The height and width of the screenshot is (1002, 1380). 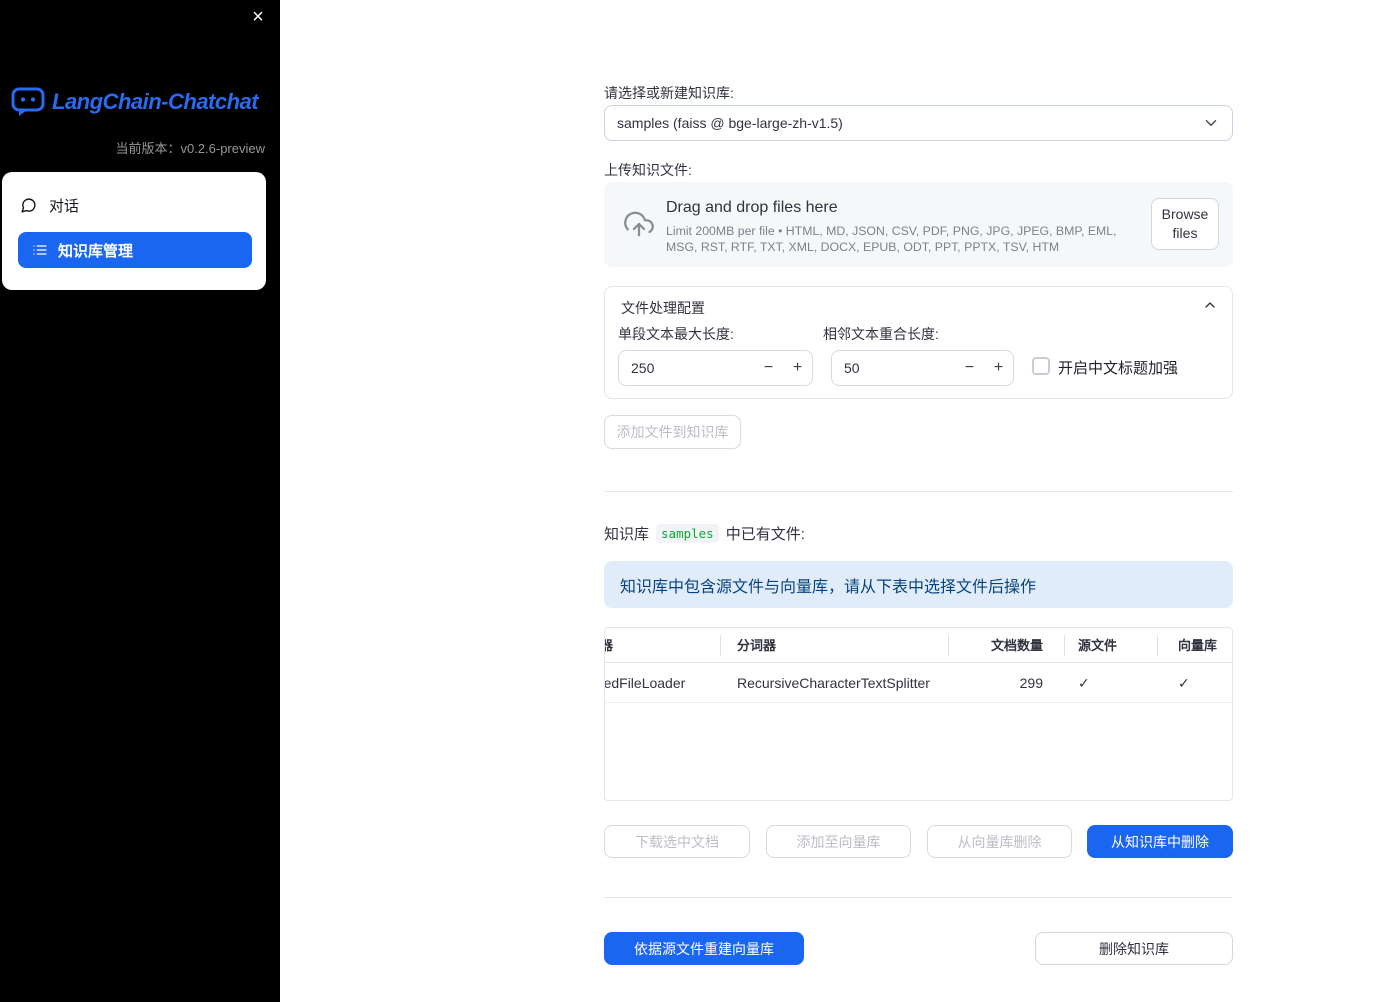 I want to click on cell-doc-count: 299, so click(x=1031, y=683).